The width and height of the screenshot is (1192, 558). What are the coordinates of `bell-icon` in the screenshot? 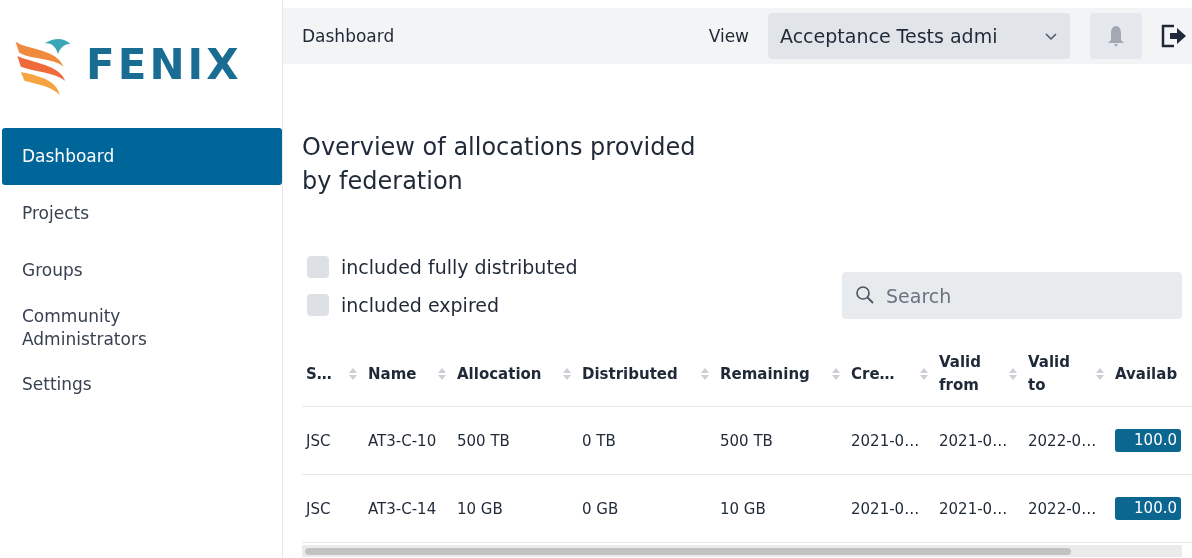 It's located at (1116, 36).